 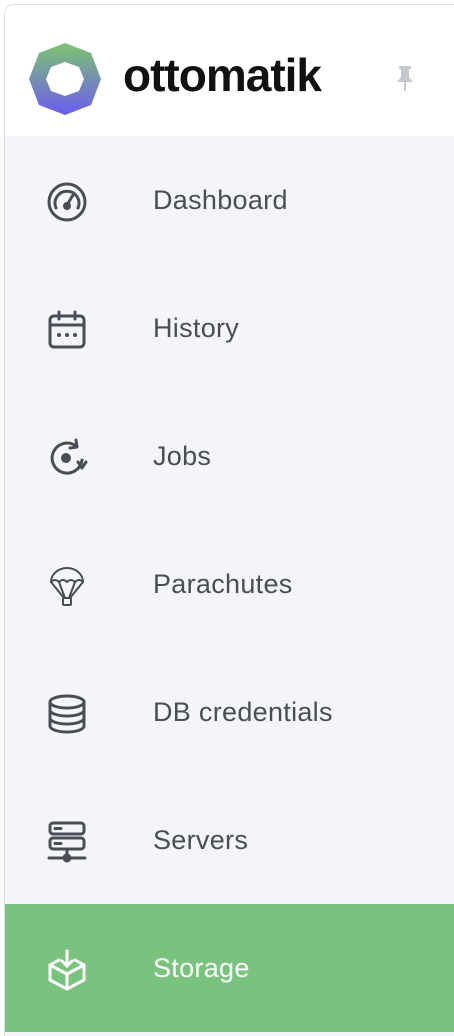 What do you see at coordinates (405, 78) in the screenshot?
I see `pin-icon` at bounding box center [405, 78].